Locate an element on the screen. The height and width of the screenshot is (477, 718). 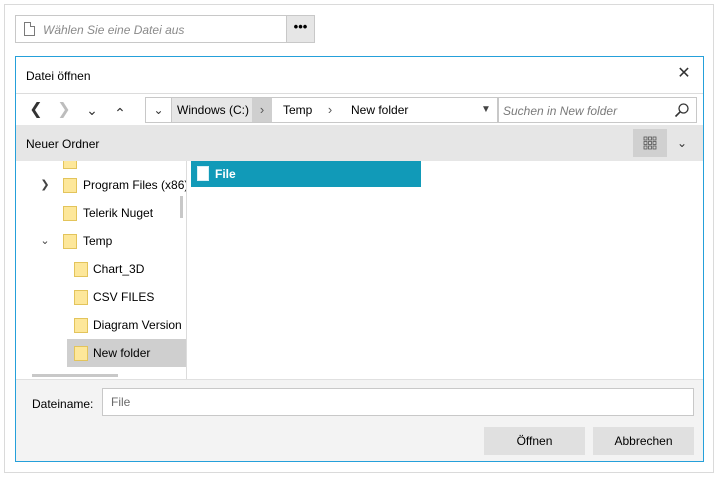
forward-button: ❯ is located at coordinates (64, 110).